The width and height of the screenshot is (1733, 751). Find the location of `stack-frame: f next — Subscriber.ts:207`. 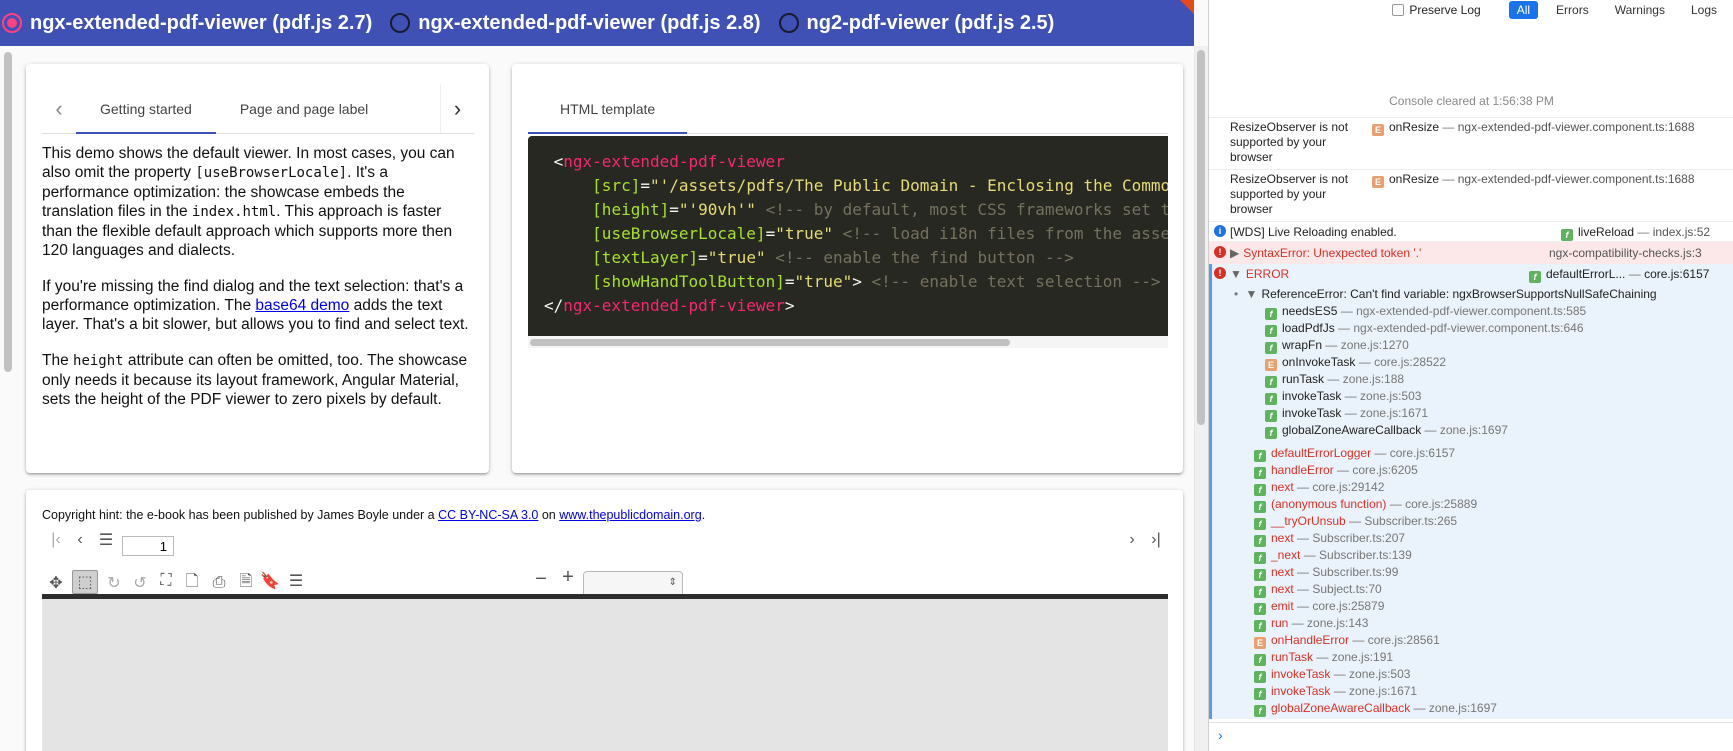

stack-frame: f next — Subscriber.ts:207 is located at coordinates (1329, 539).